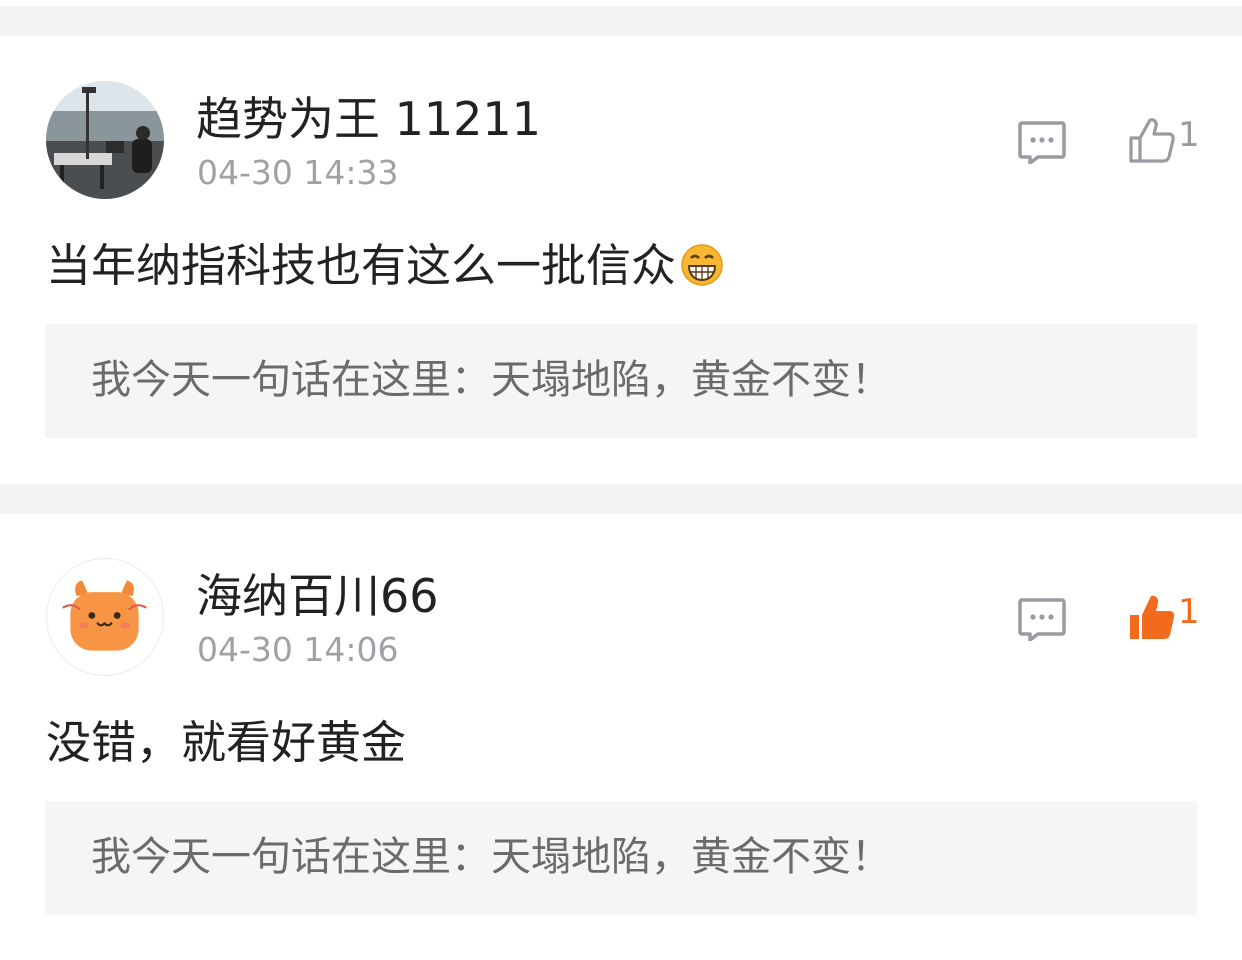  What do you see at coordinates (621, 21) in the screenshot?
I see `top-separator` at bounding box center [621, 21].